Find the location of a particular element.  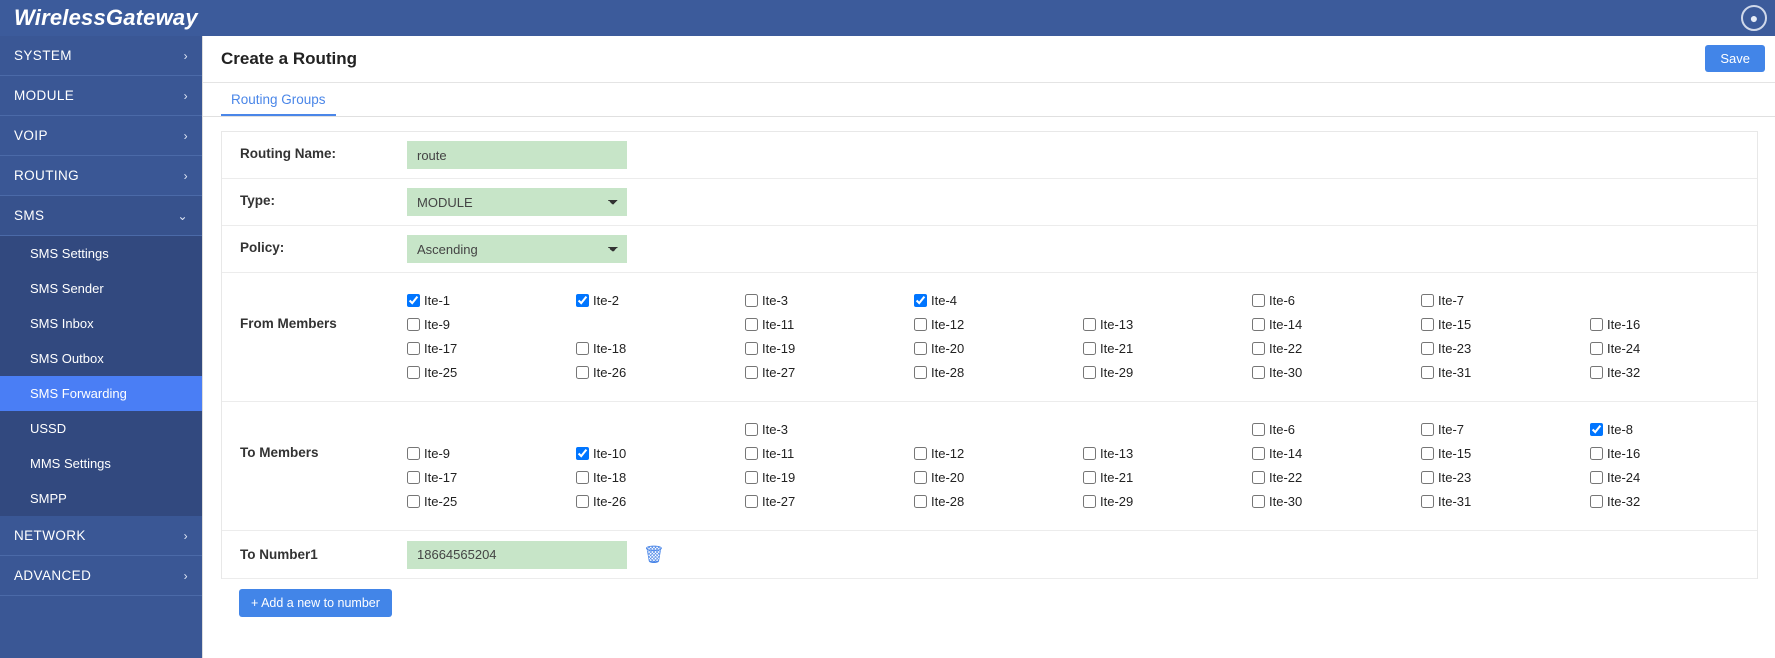

to-member-label: Ite-32 is located at coordinates (1623, 501).